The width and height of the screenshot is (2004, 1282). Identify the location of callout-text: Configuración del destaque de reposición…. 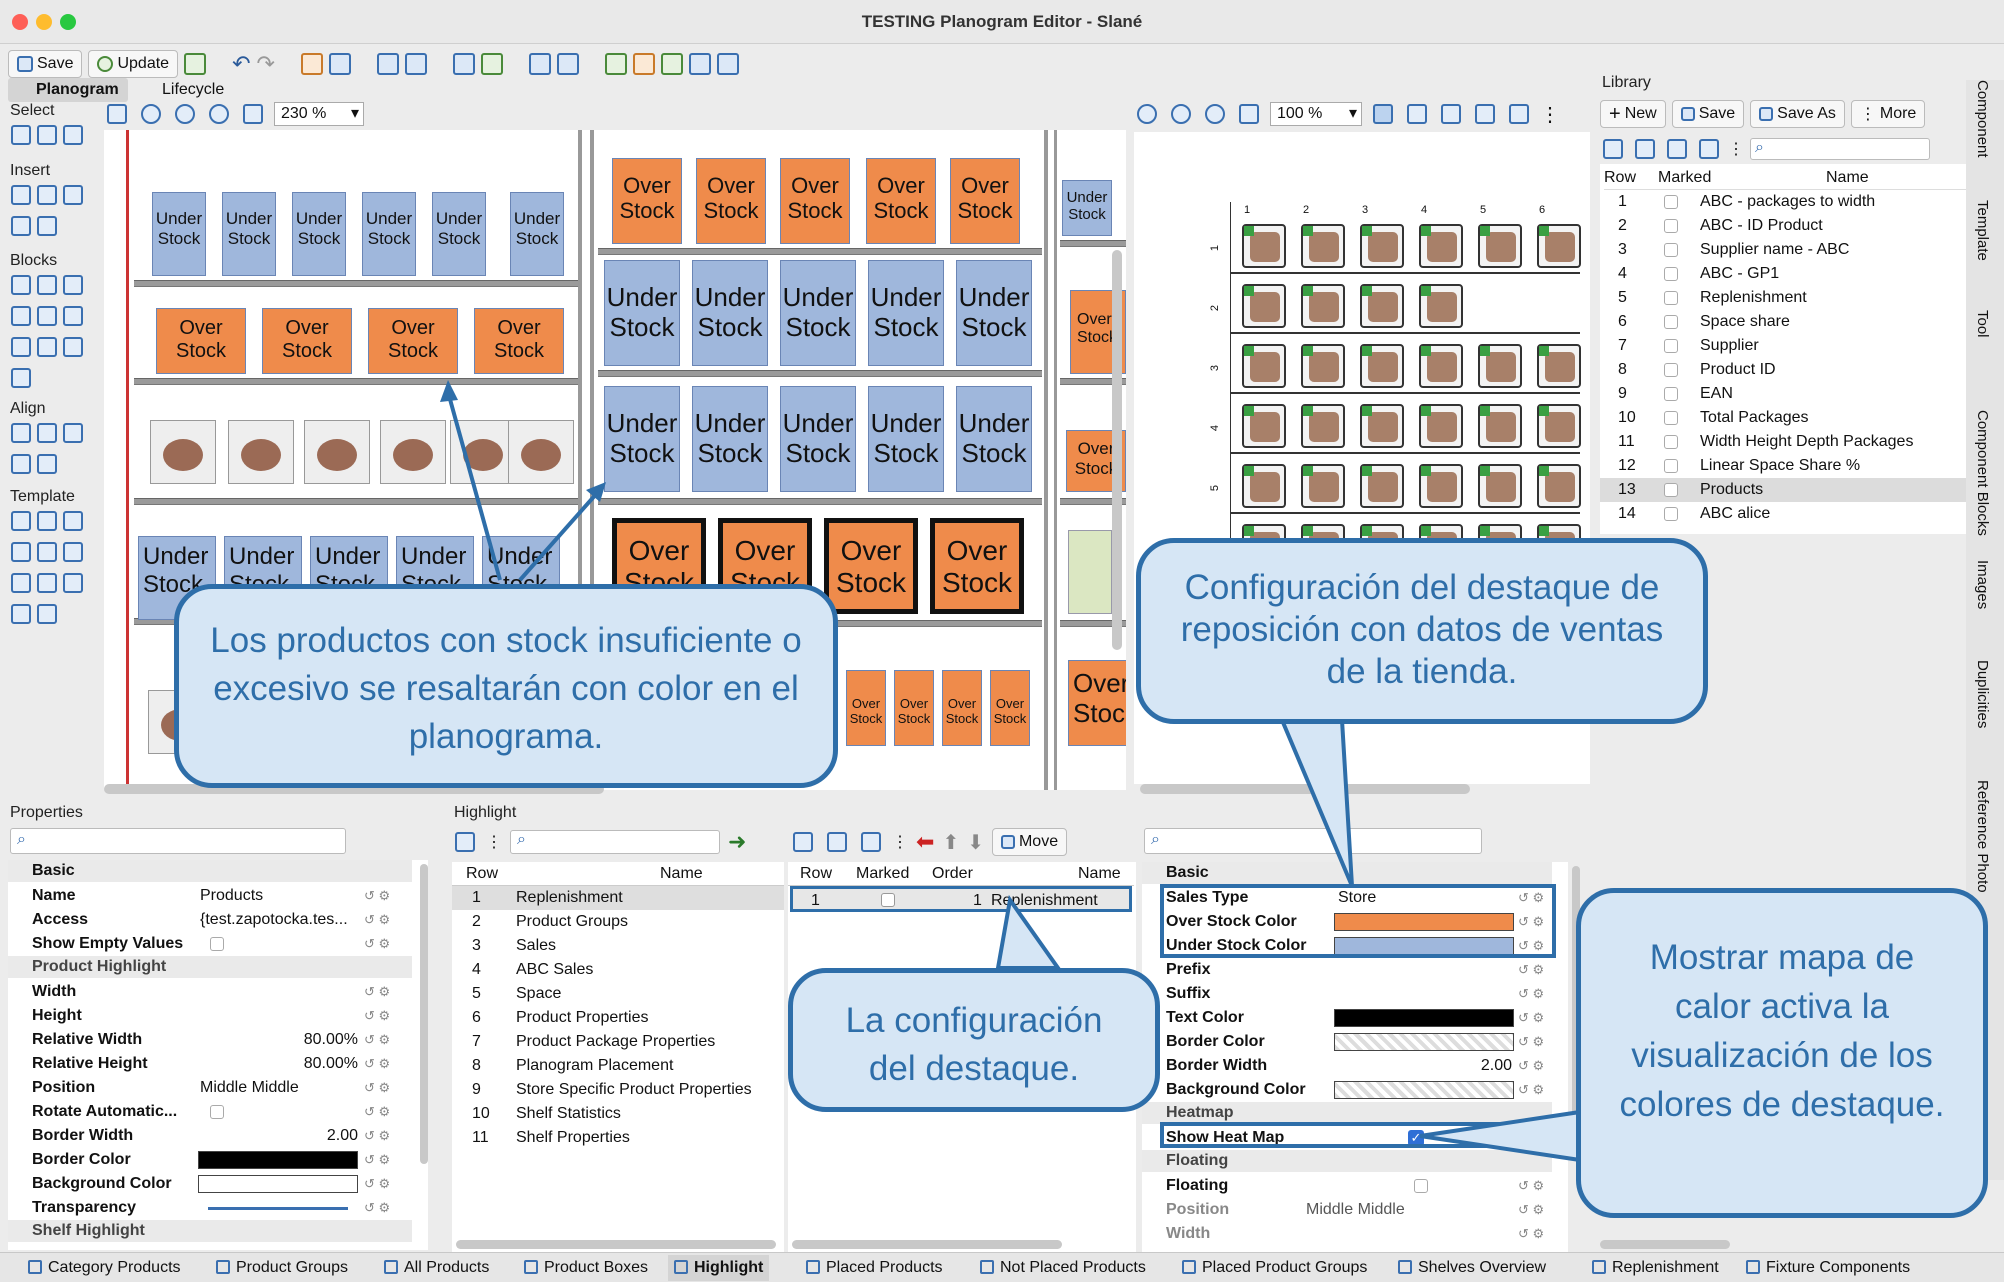
(1422, 629).